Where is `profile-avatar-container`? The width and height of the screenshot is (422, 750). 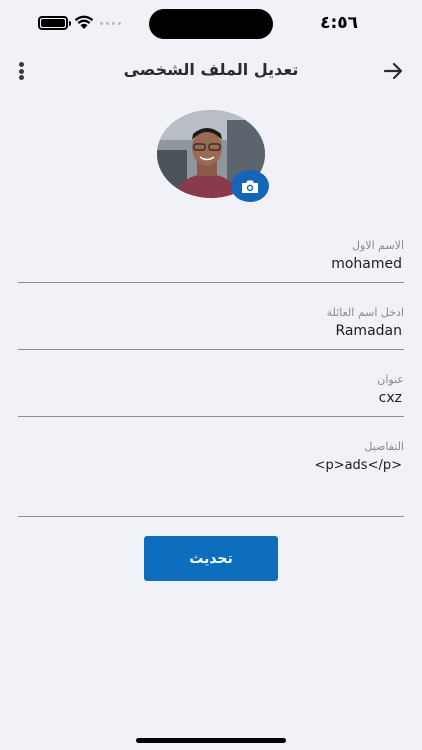 profile-avatar-container is located at coordinates (213, 156).